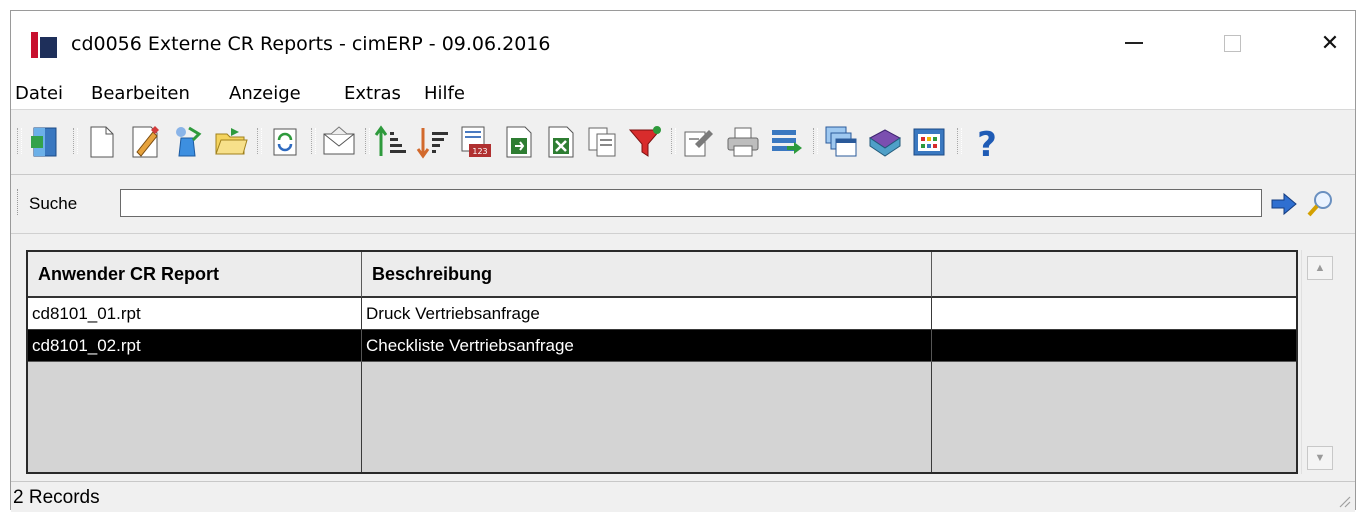 The width and height of the screenshot is (1358, 512). What do you see at coordinates (285, 142) in the screenshot?
I see `refresh-icon` at bounding box center [285, 142].